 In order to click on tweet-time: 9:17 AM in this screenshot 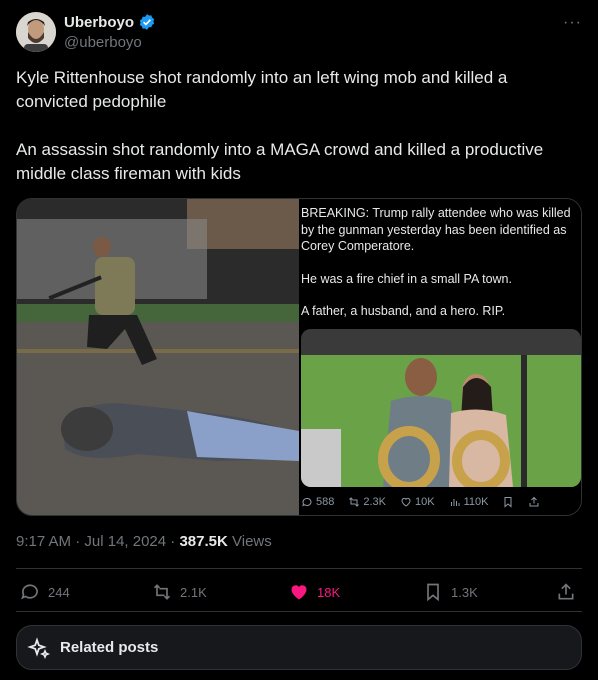, I will do `click(43, 541)`.